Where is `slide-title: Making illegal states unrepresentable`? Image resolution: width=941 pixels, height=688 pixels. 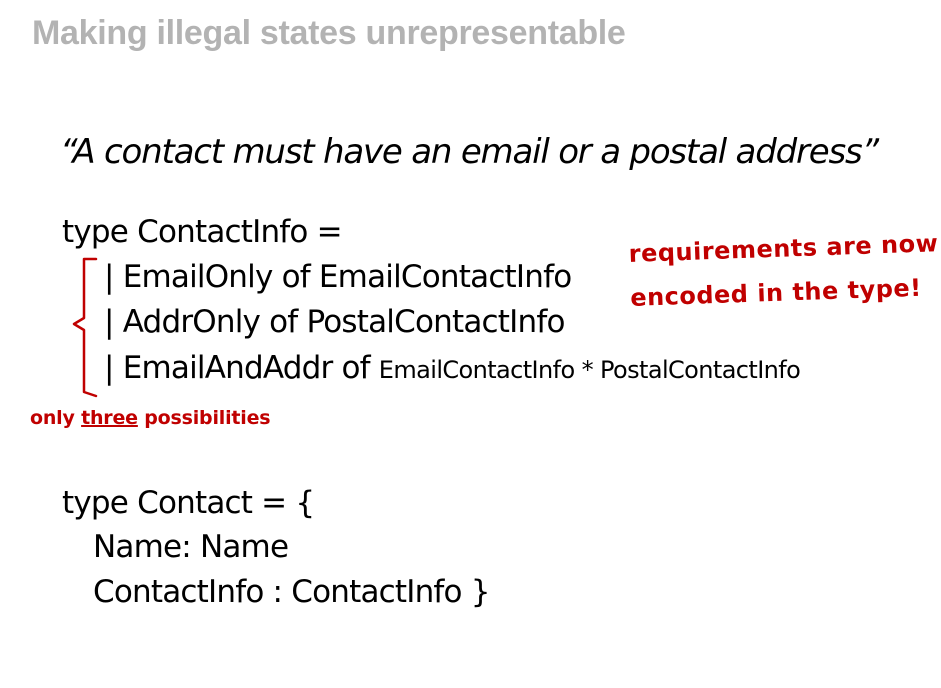
slide-title: Making illegal states unrepresentable is located at coordinates (329, 33).